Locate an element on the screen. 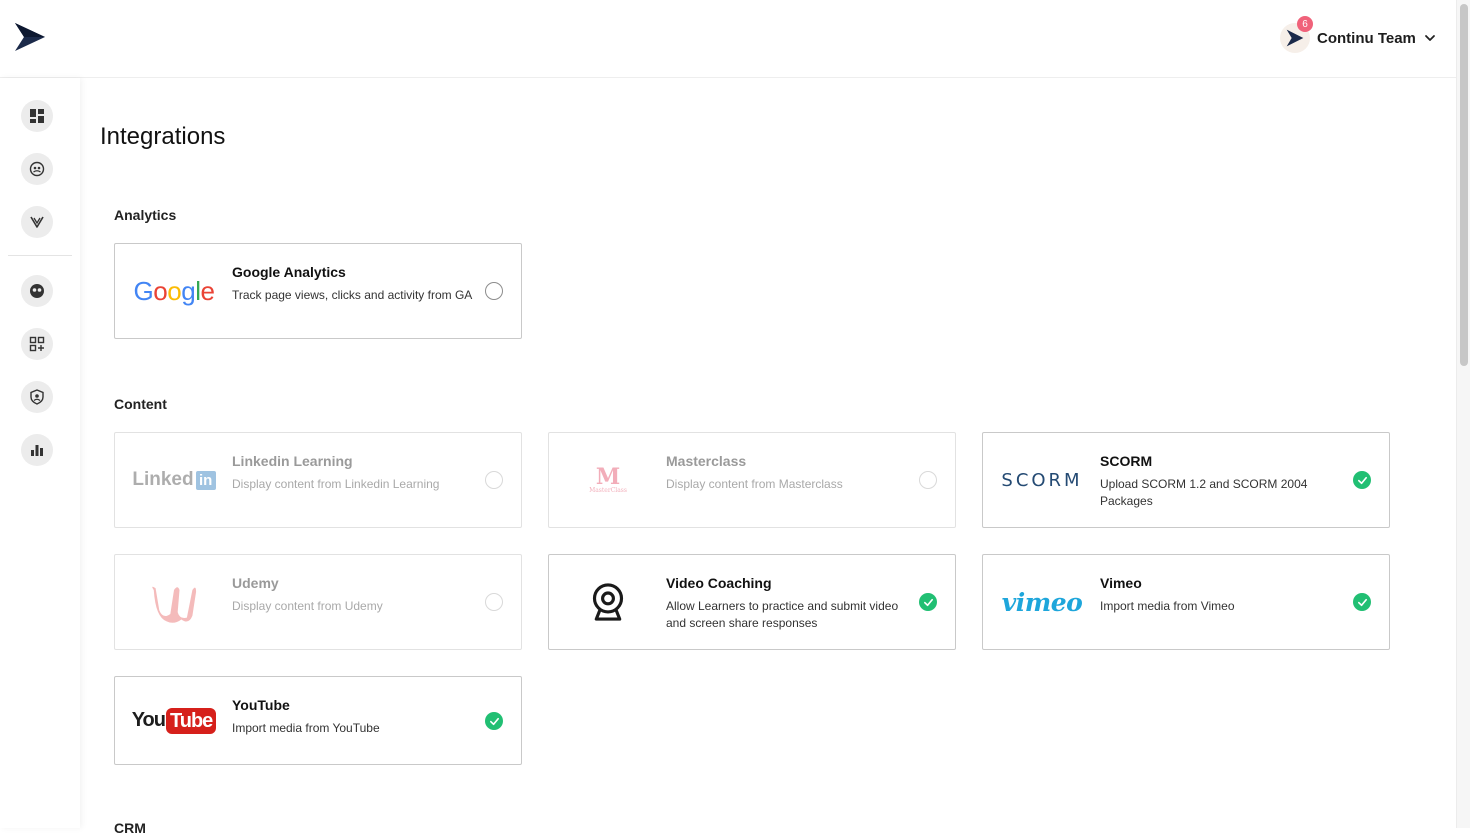 The image size is (1470, 836). udemy-logo-icon is located at coordinates (174, 602).